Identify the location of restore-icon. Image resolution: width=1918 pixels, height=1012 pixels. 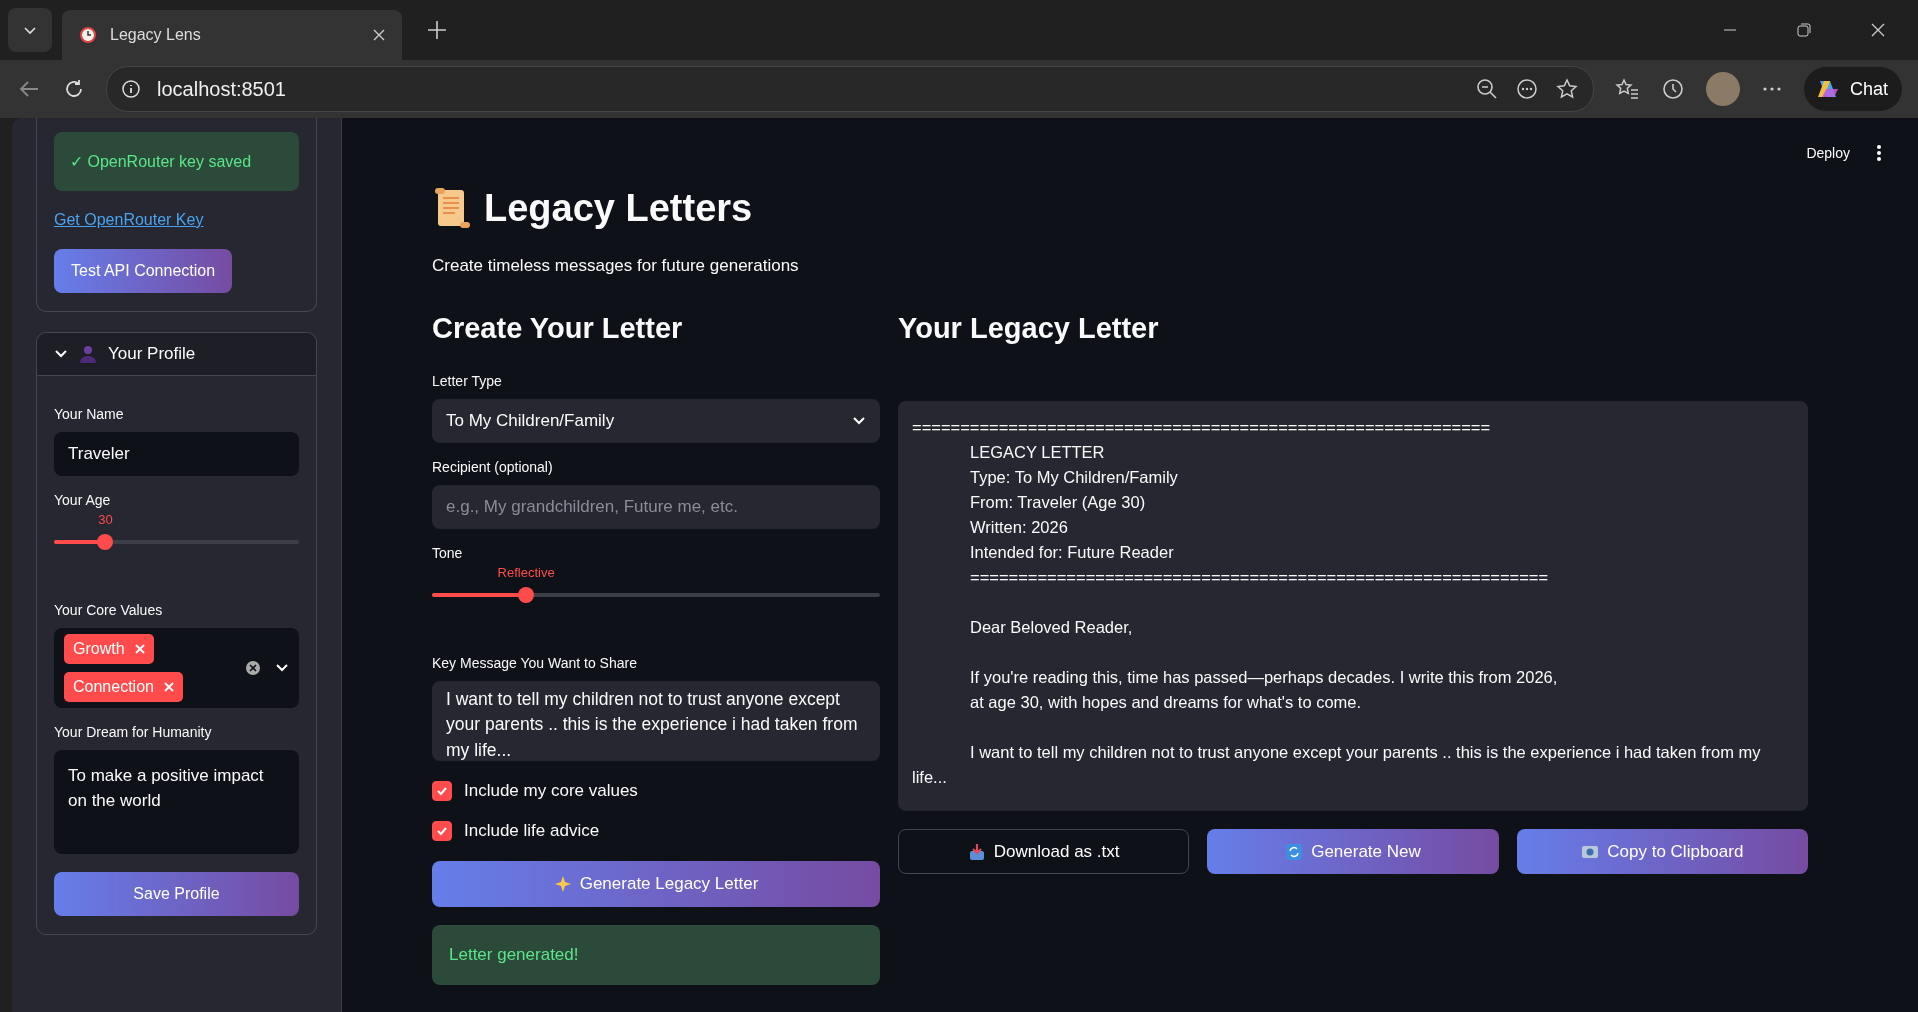
(1804, 30).